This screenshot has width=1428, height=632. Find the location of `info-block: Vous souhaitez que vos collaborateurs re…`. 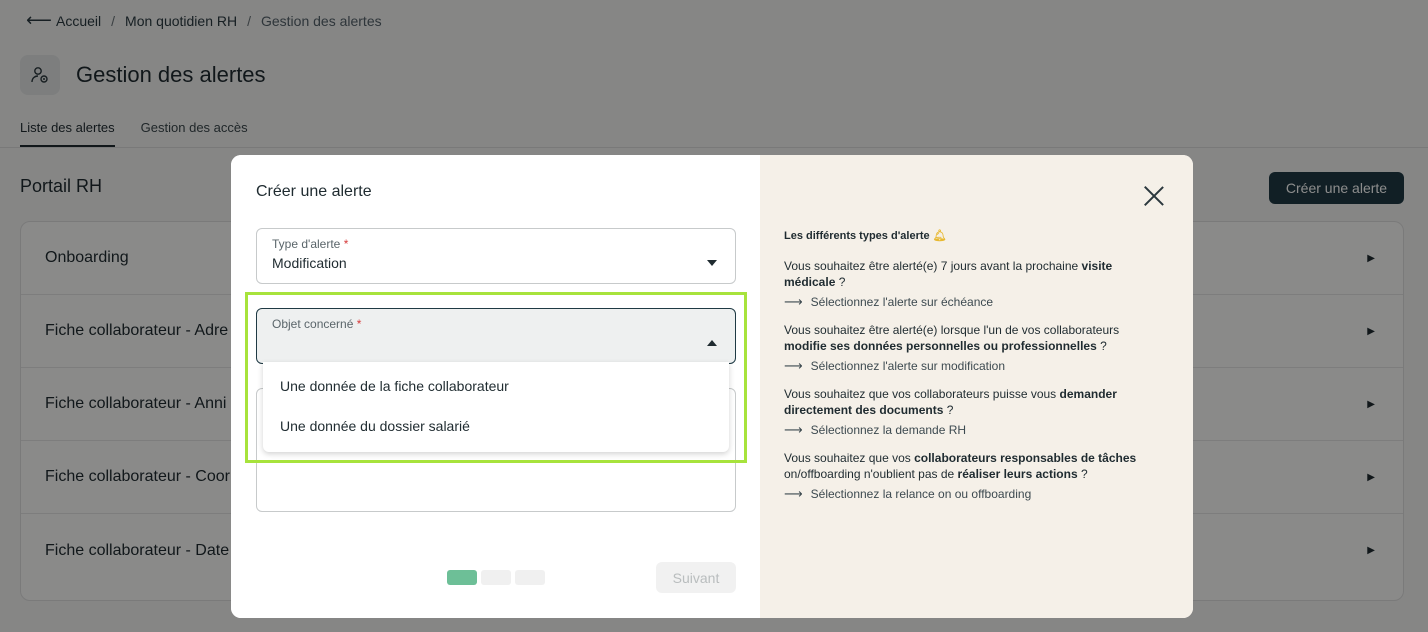

info-block: Vous souhaitez que vos collaborateurs re… is located at coordinates (974, 476).